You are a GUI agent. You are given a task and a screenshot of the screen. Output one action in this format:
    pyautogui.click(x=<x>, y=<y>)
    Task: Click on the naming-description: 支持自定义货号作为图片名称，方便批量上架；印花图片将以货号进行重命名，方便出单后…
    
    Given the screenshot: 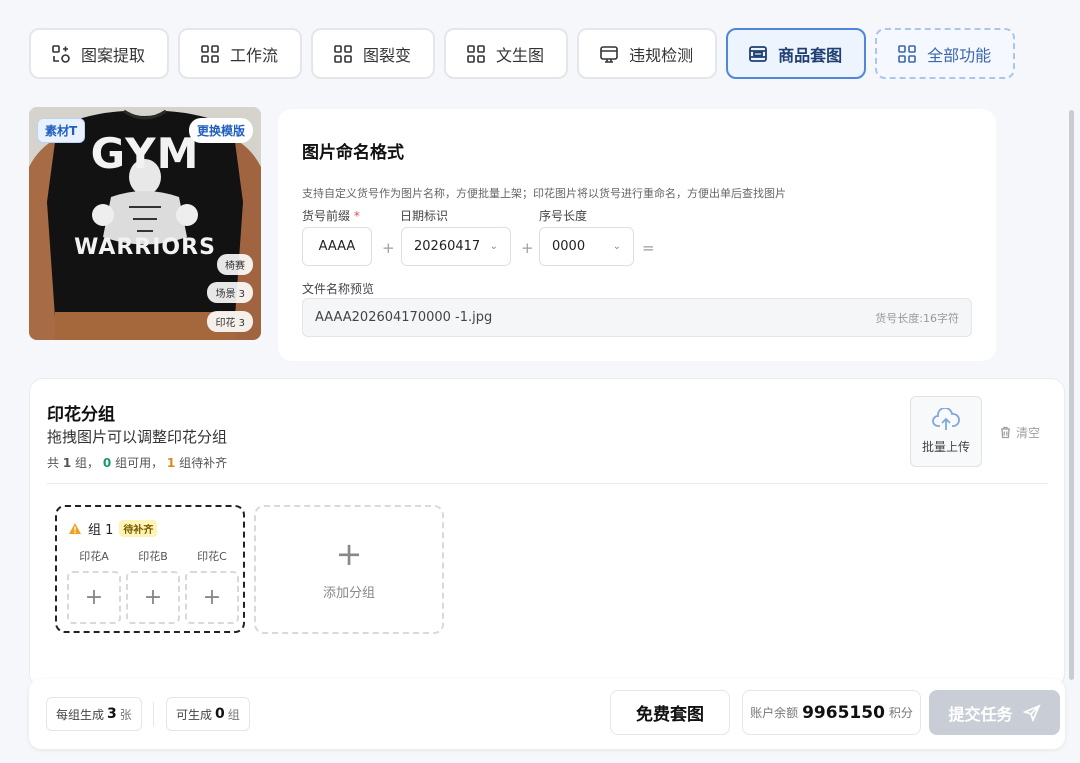 What is the action you would take?
    pyautogui.click(x=544, y=193)
    